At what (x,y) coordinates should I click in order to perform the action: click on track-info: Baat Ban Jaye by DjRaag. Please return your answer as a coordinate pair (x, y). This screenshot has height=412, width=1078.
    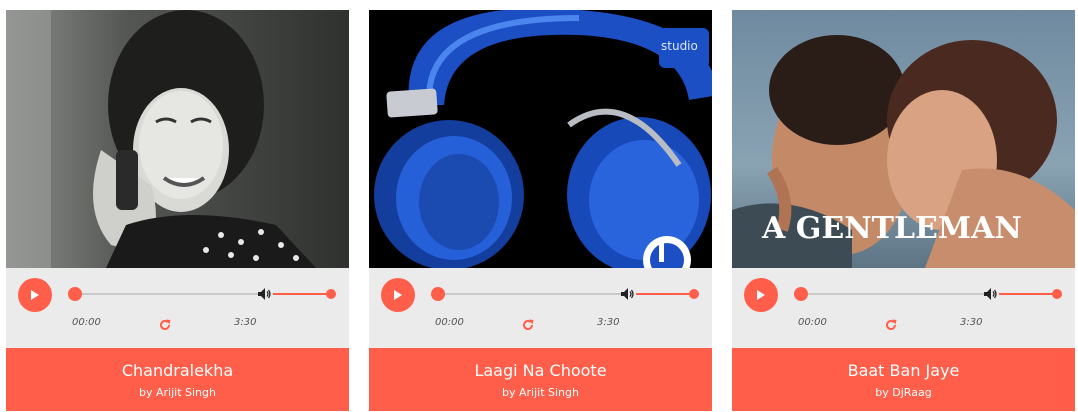
    Looking at the image, I should click on (903, 379).